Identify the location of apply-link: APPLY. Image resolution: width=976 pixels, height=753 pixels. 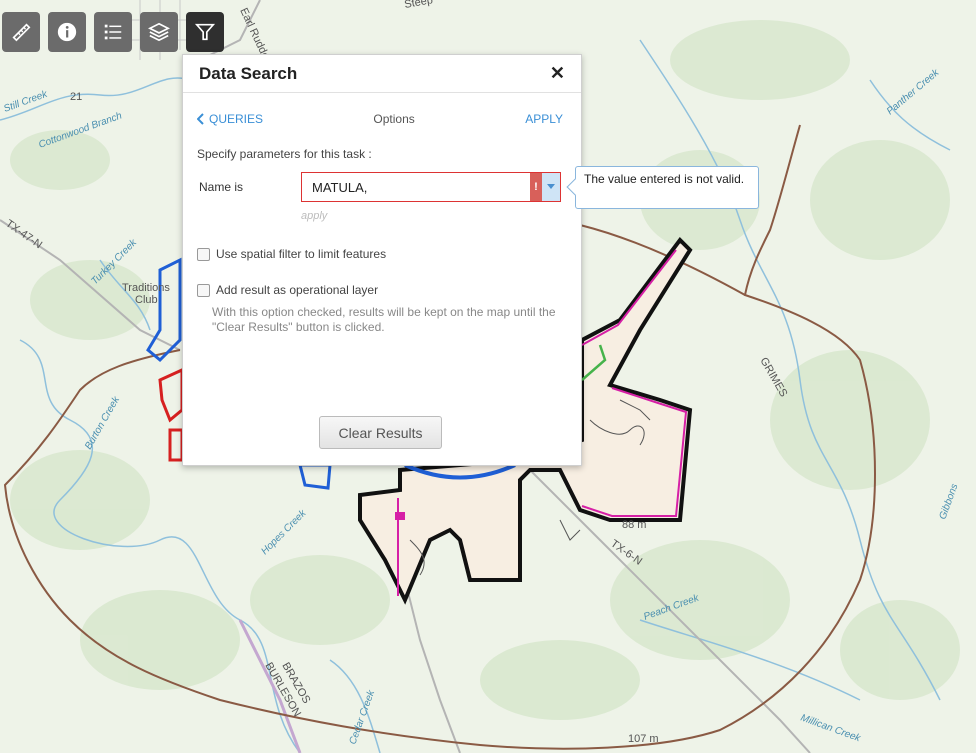
(544, 119).